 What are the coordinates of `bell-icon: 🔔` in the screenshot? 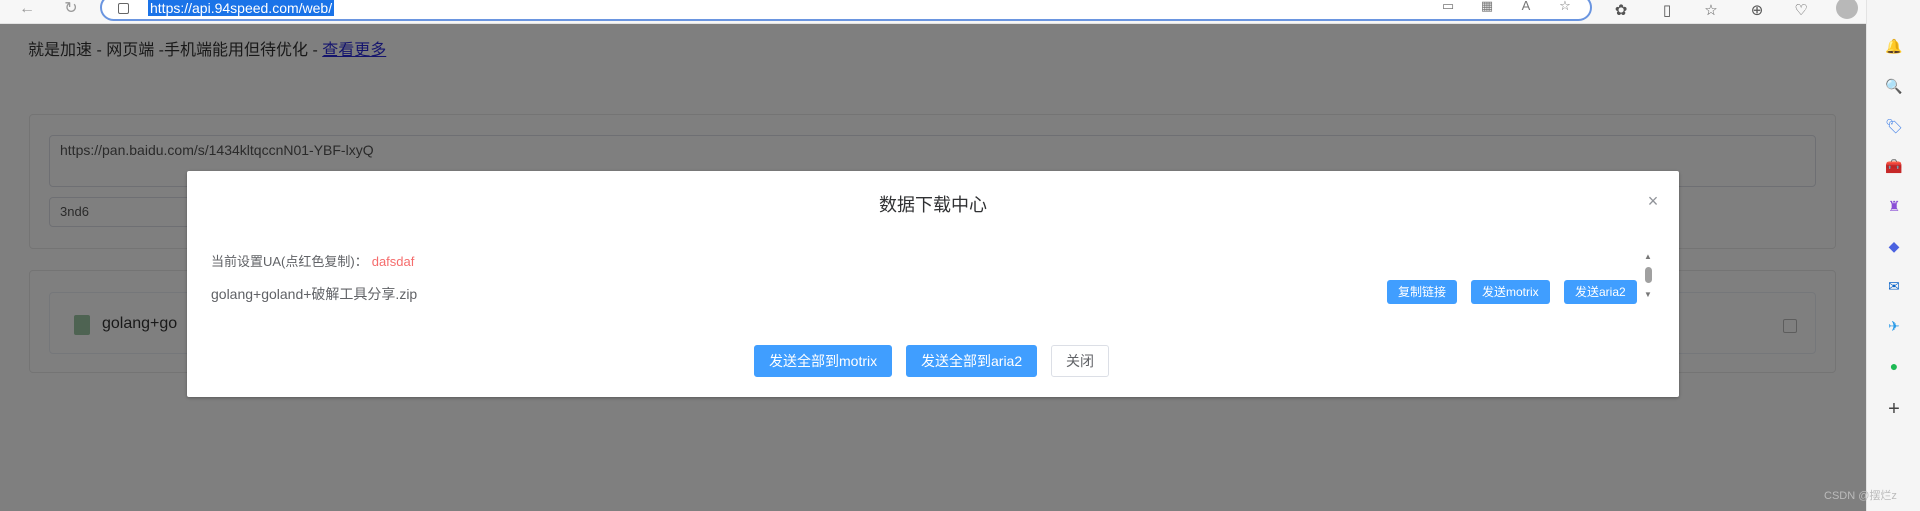 It's located at (1894, 46).